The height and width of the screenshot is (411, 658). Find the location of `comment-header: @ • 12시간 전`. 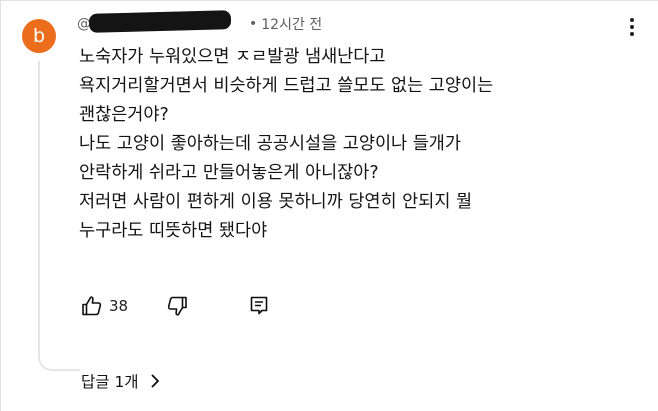

comment-header: @ • 12시간 전 is located at coordinates (199, 22).